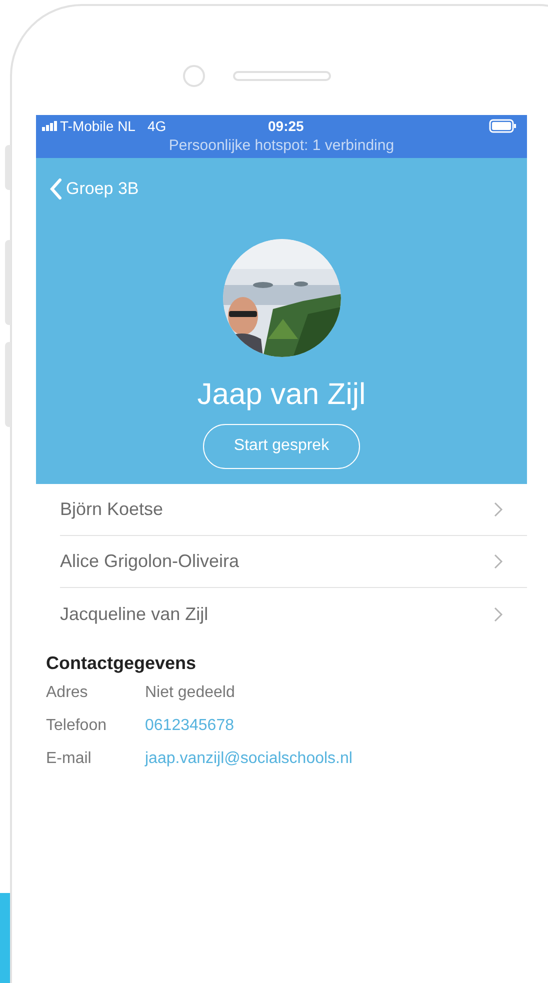 The height and width of the screenshot is (983, 548). I want to click on hotspot-text: Persoonlijke hotspot: 1 verbinding, so click(282, 146).